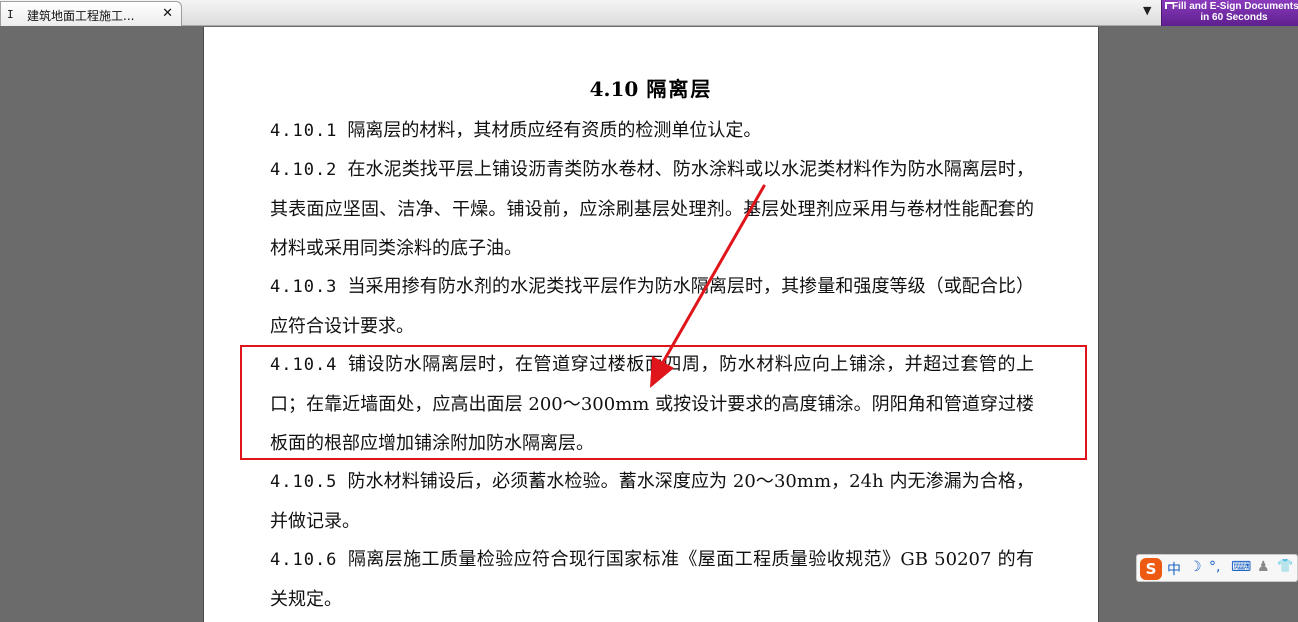  Describe the element at coordinates (167, 13) in the screenshot. I see `close-icon: ✕` at that location.